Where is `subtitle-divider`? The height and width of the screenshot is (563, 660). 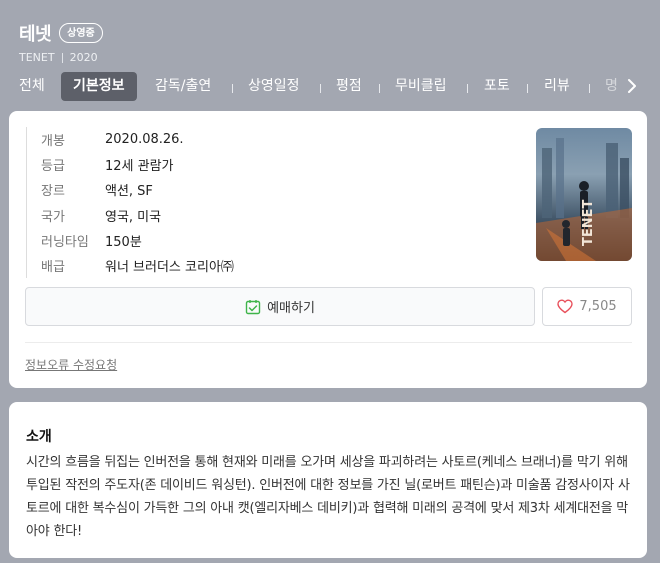 subtitle-divider is located at coordinates (62, 57).